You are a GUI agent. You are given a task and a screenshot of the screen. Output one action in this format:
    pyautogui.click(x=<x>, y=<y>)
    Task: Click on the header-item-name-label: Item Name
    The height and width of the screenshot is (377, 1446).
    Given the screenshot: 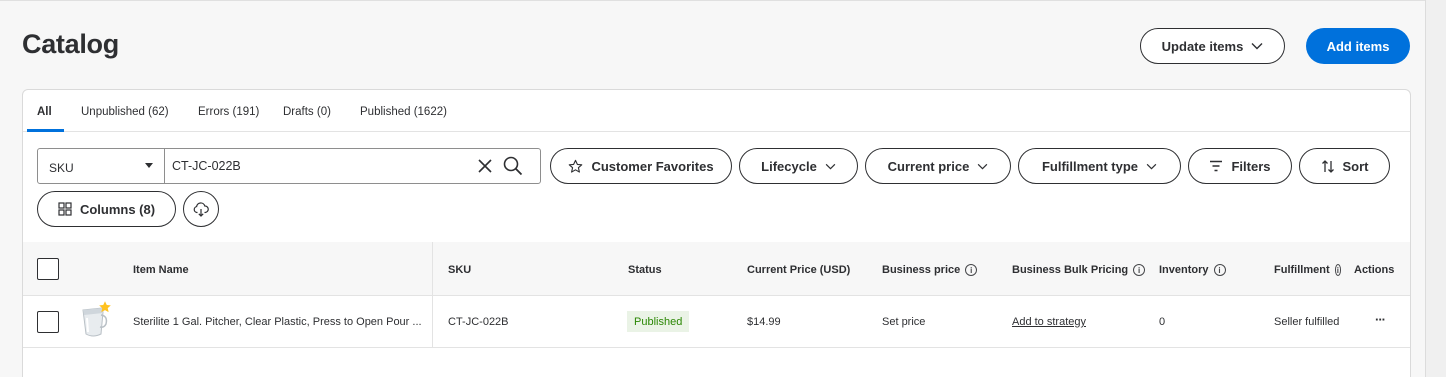 What is the action you would take?
    pyautogui.click(x=161, y=270)
    